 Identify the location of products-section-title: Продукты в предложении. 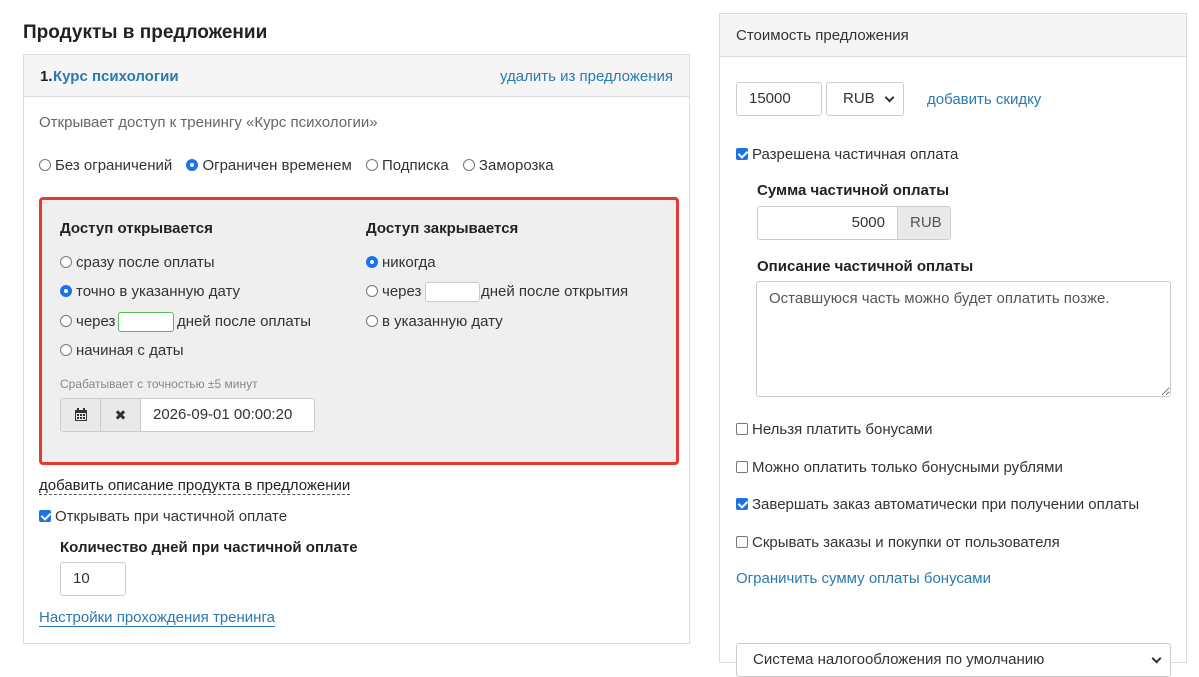
(145, 32).